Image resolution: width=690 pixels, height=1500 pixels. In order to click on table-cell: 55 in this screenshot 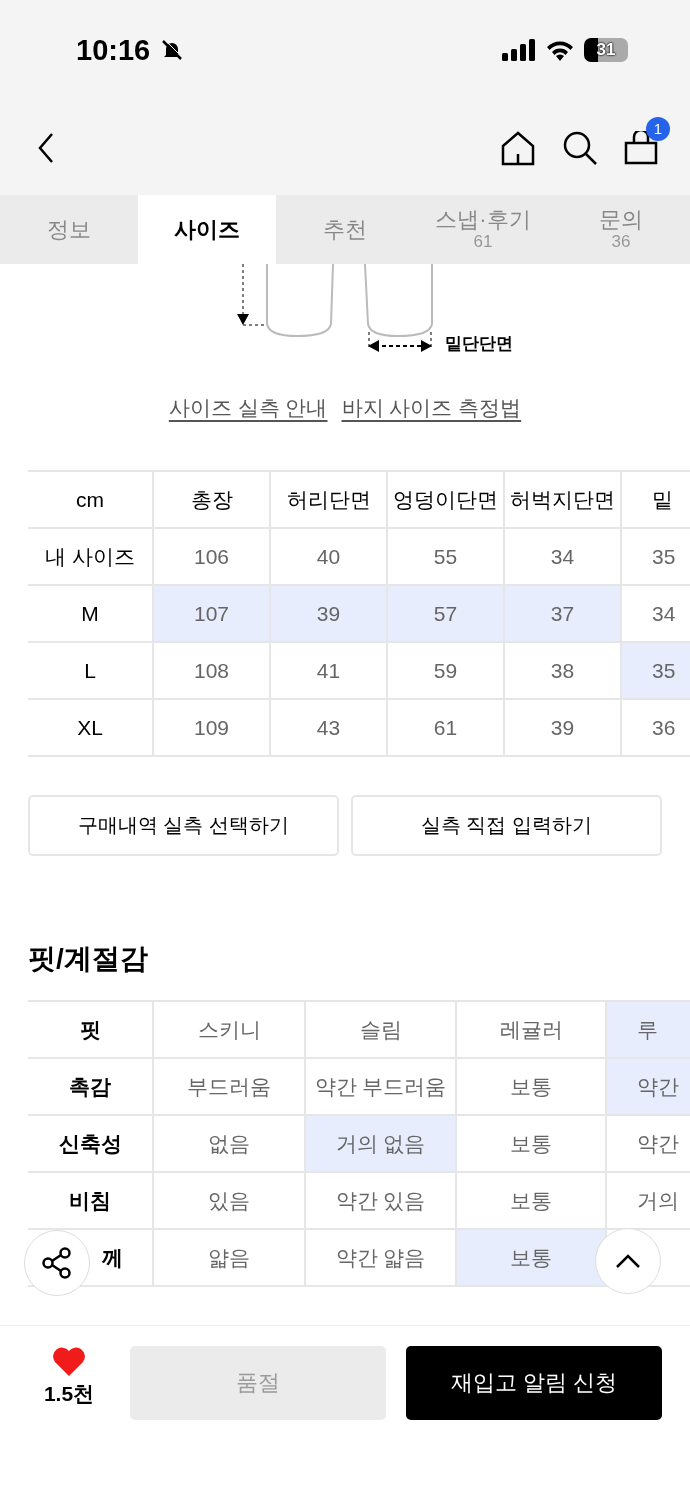, I will do `click(444, 557)`.